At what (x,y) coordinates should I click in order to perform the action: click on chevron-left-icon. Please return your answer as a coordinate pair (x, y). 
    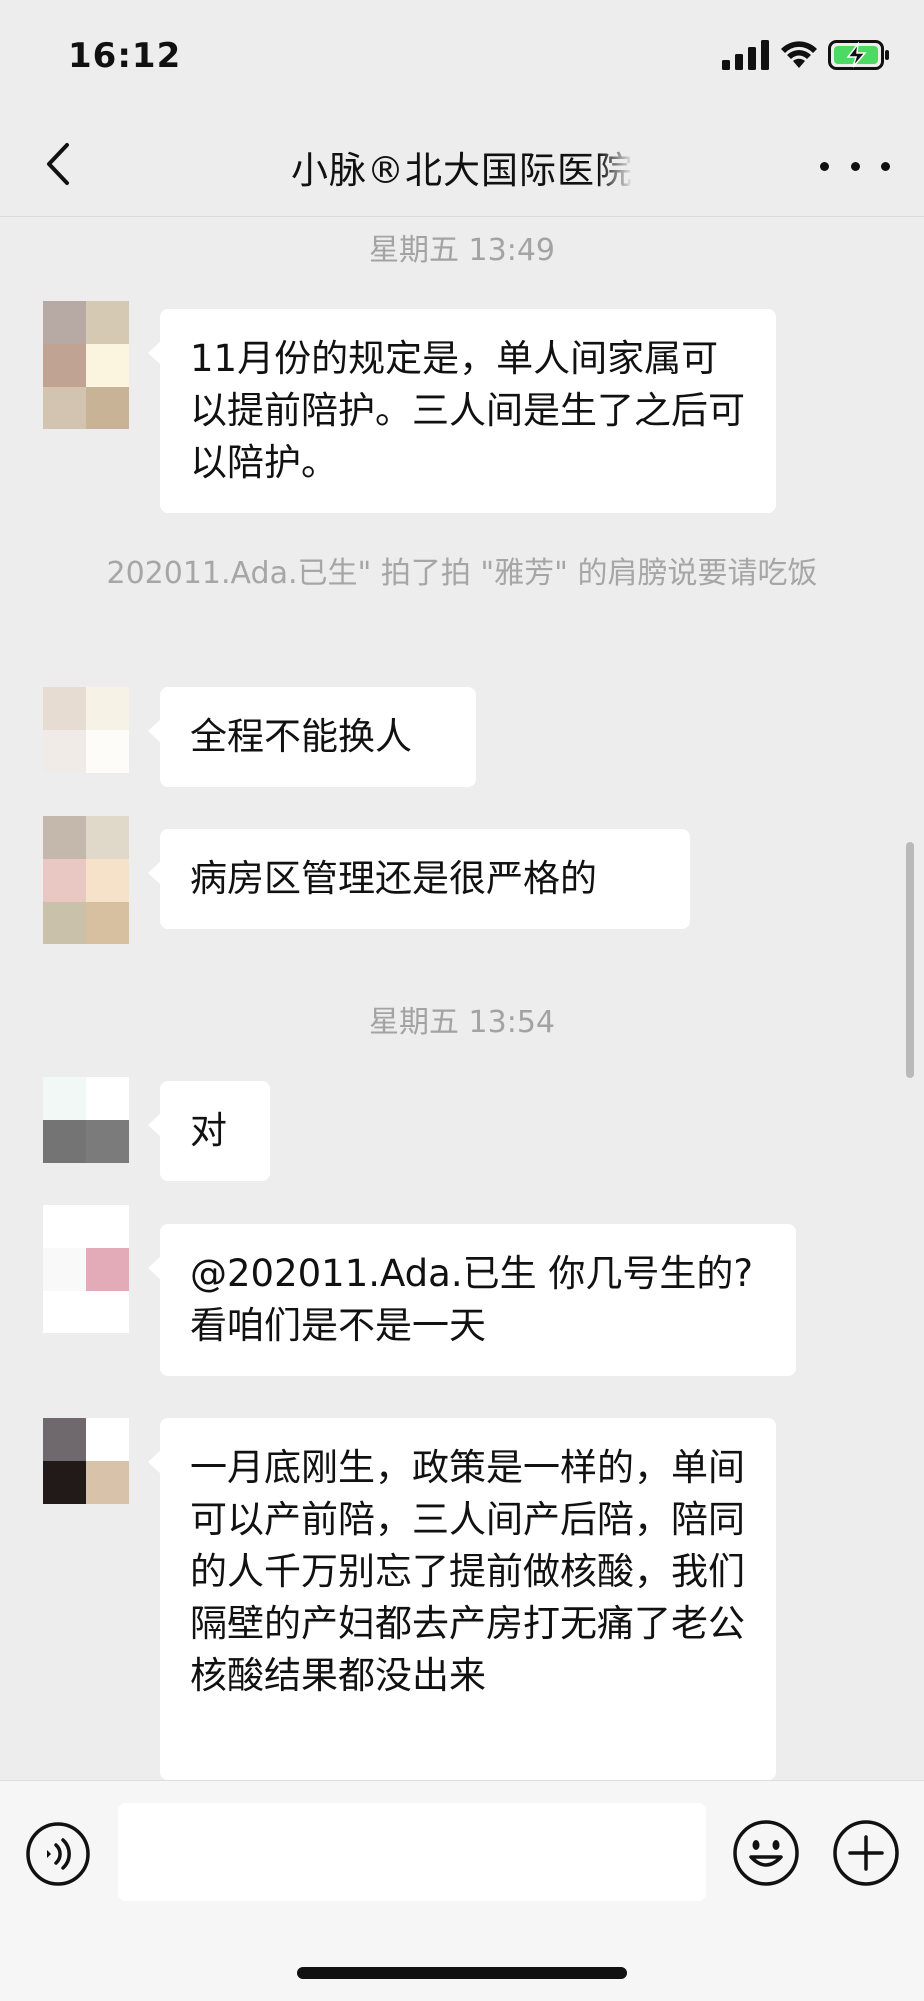
    Looking at the image, I should click on (58, 164).